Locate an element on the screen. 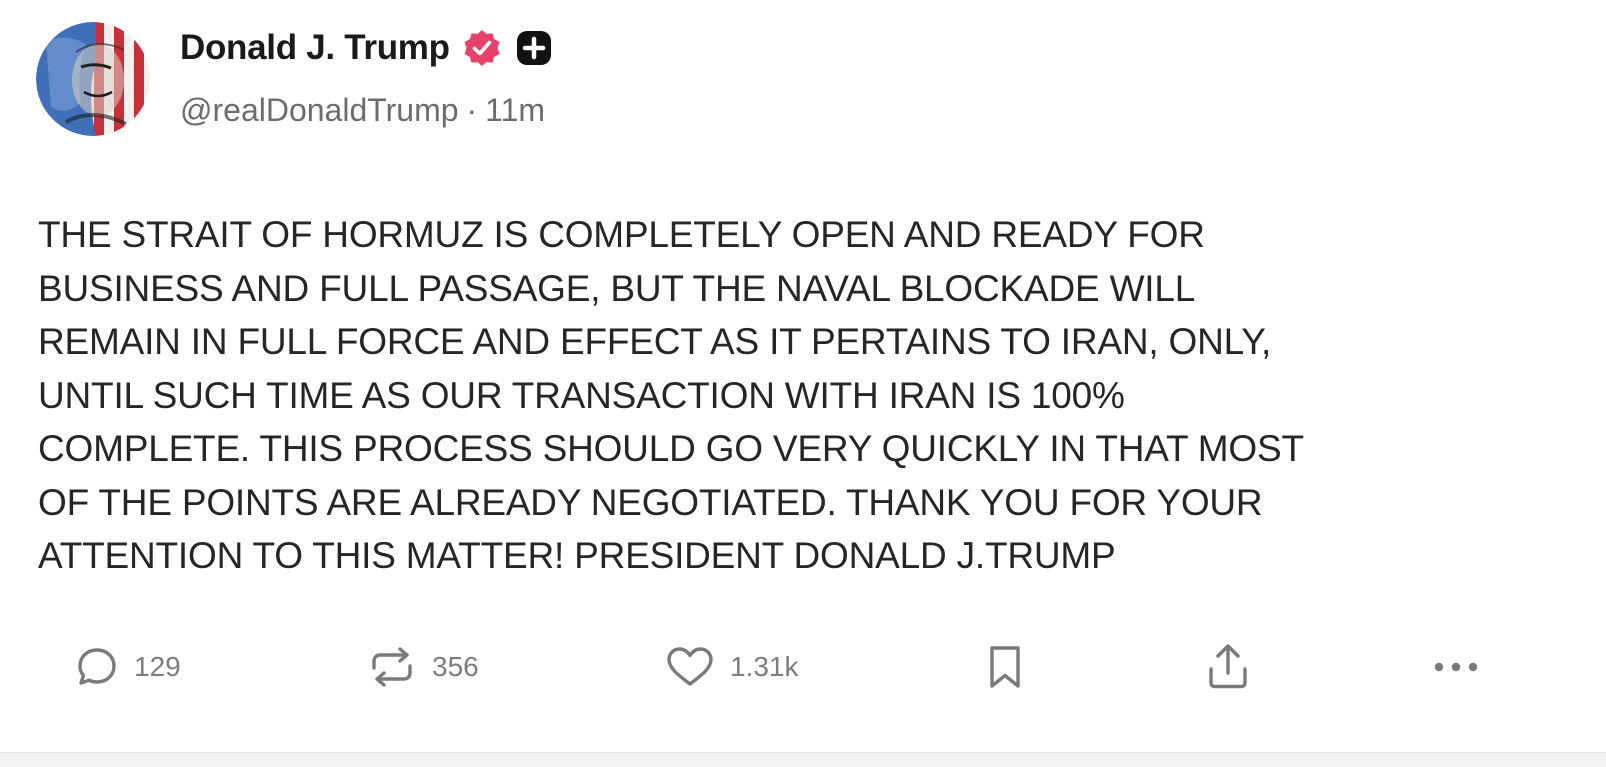 This screenshot has height=767, width=1606. repost-button: 356 is located at coordinates (422, 667).